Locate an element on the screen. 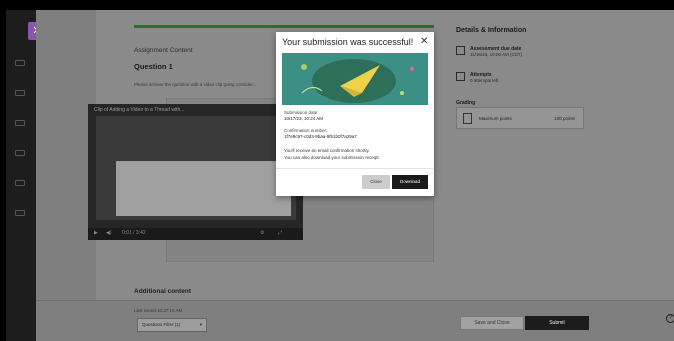  max-points-label: Maximum points is located at coordinates (495, 118).